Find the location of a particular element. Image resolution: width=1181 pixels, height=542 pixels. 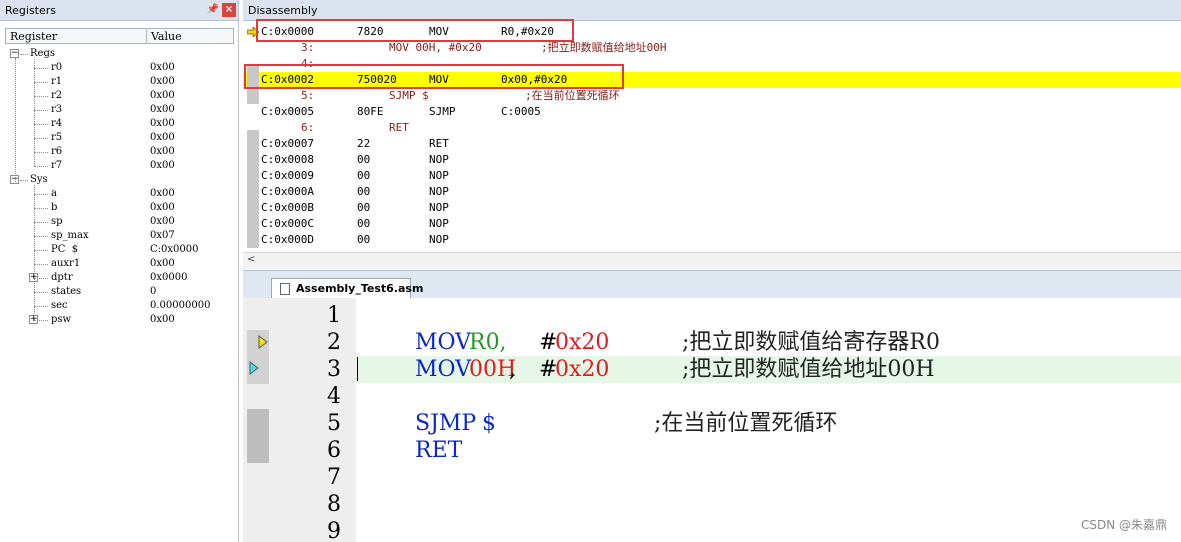

disassembly-instruction-row: C:0x0008 00 NOP is located at coordinates (712, 160).